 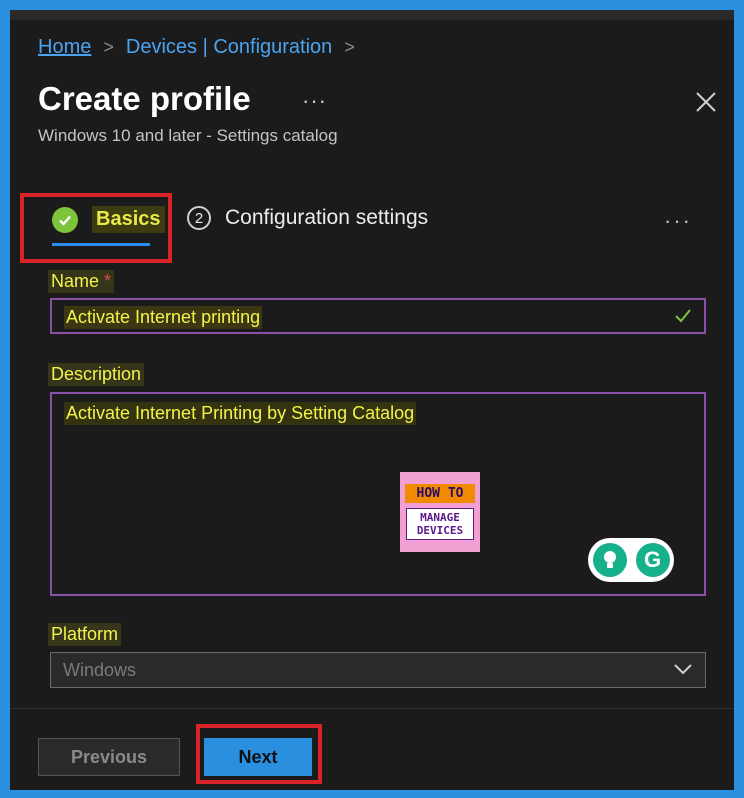 What do you see at coordinates (144, 98) in the screenshot?
I see `page-title: Create profile` at bounding box center [144, 98].